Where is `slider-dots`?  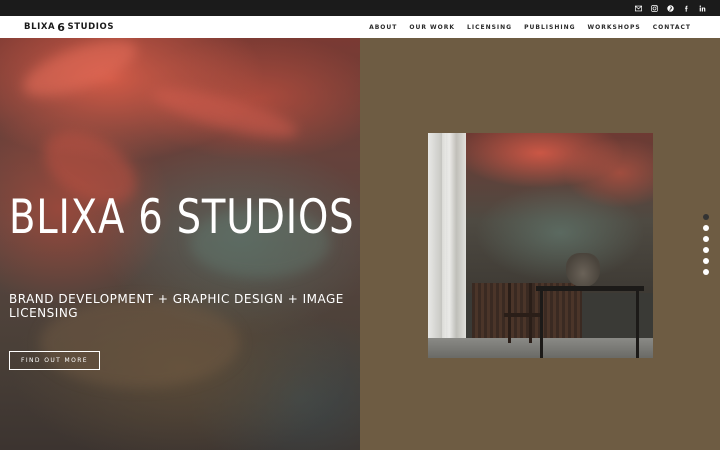
slider-dots is located at coordinates (707, 247).